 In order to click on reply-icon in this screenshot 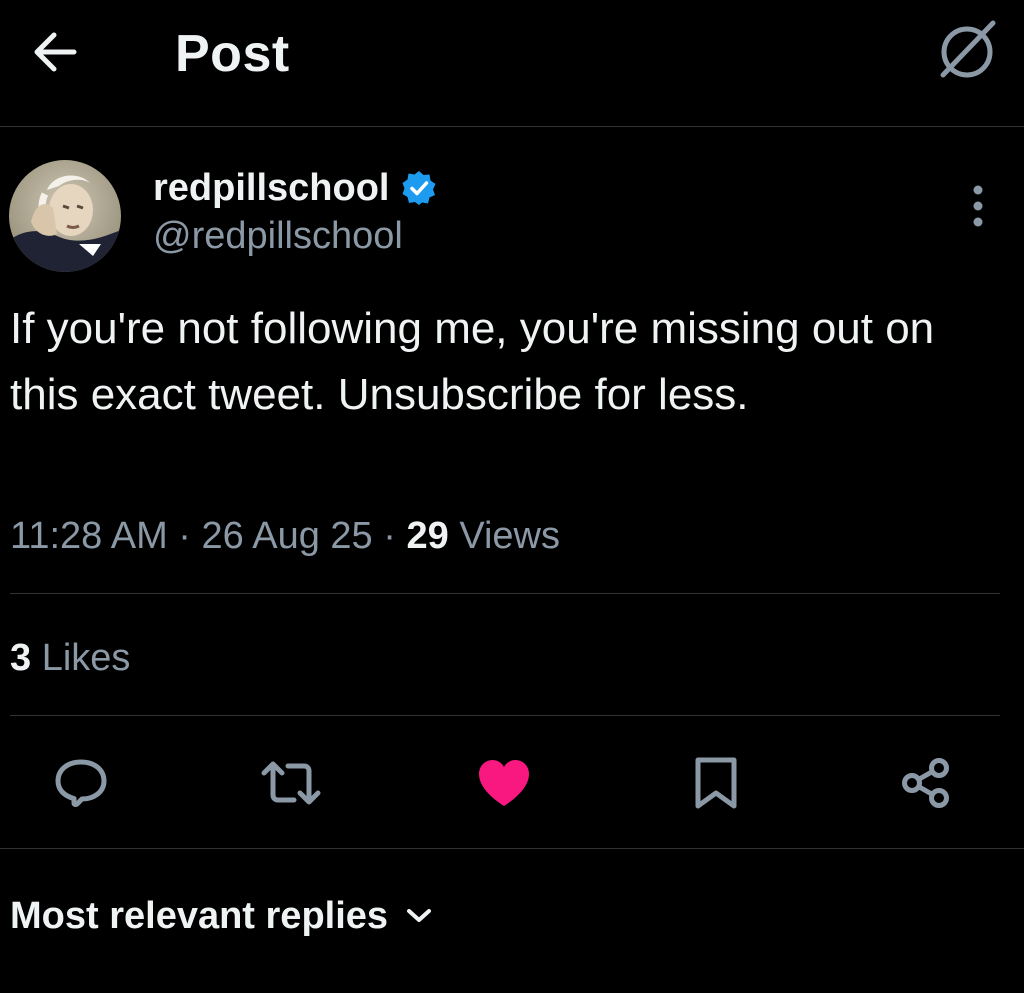, I will do `click(81, 783)`.